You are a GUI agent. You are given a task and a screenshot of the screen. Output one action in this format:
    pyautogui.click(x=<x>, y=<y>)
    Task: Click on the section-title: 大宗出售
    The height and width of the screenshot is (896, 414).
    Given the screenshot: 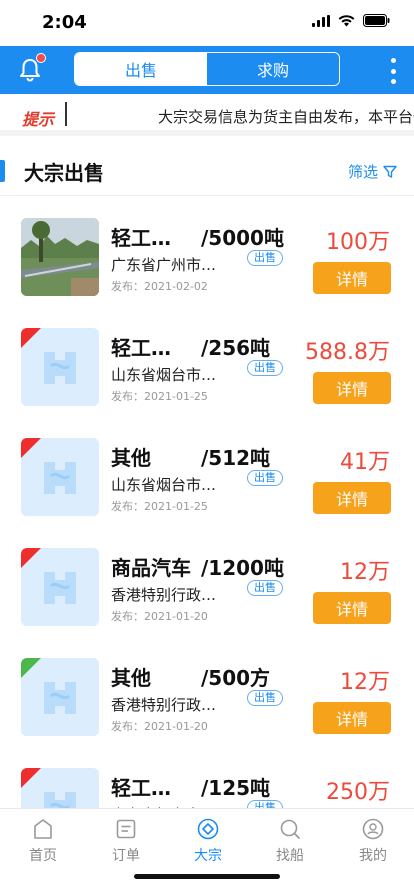 What is the action you would take?
    pyautogui.click(x=64, y=173)
    